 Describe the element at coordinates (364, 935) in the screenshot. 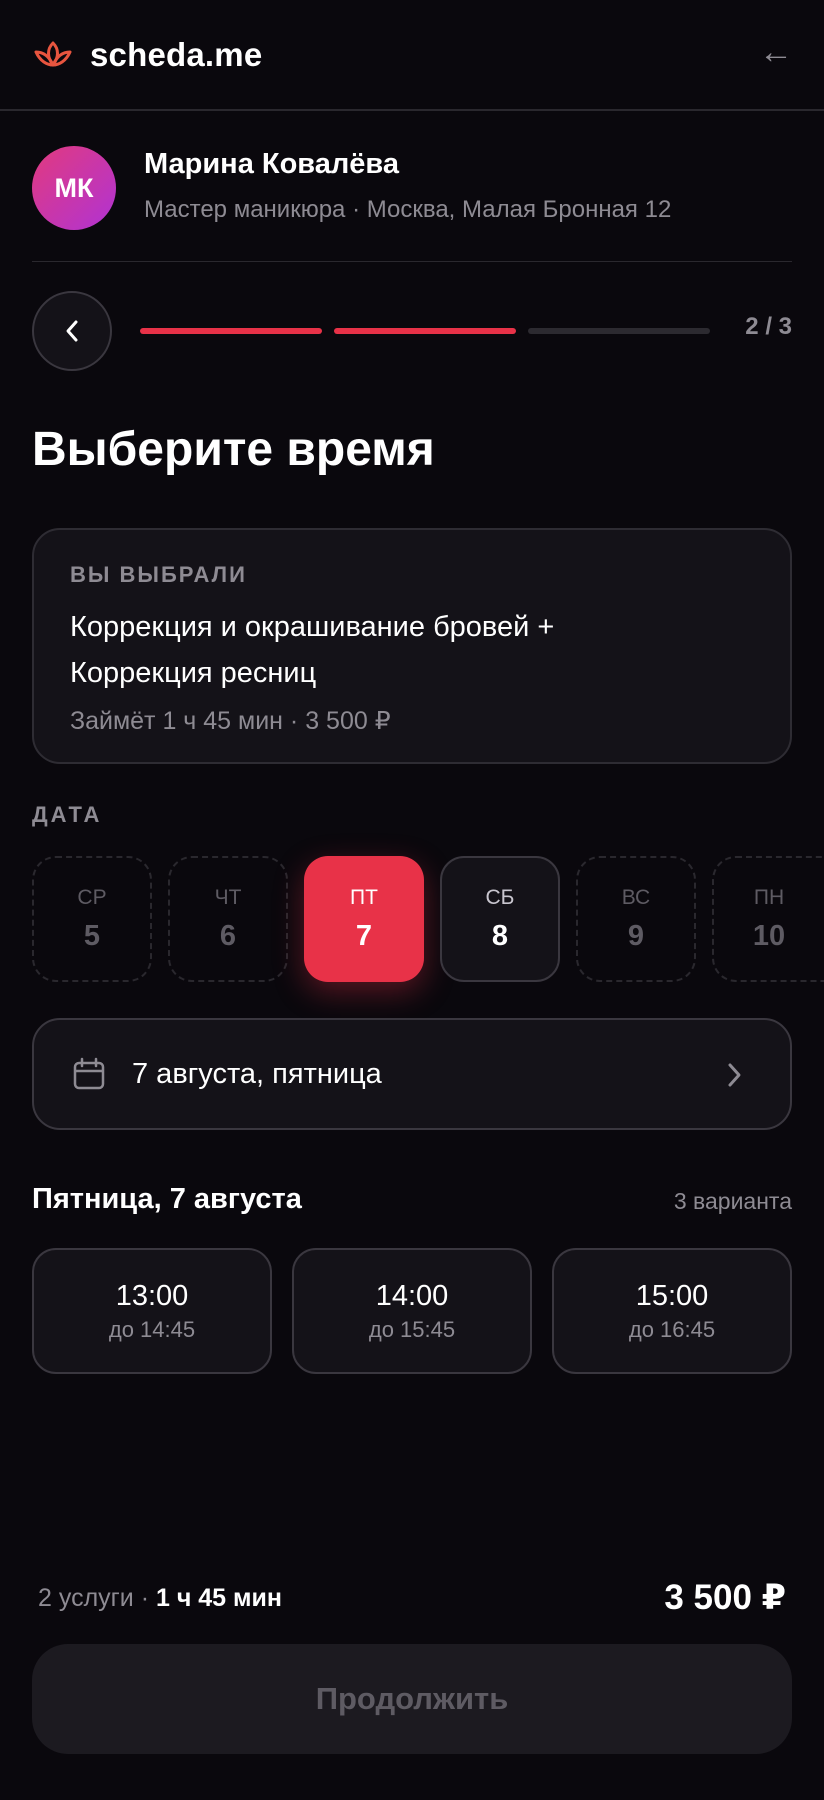

I see `date-chip-day: 7` at that location.